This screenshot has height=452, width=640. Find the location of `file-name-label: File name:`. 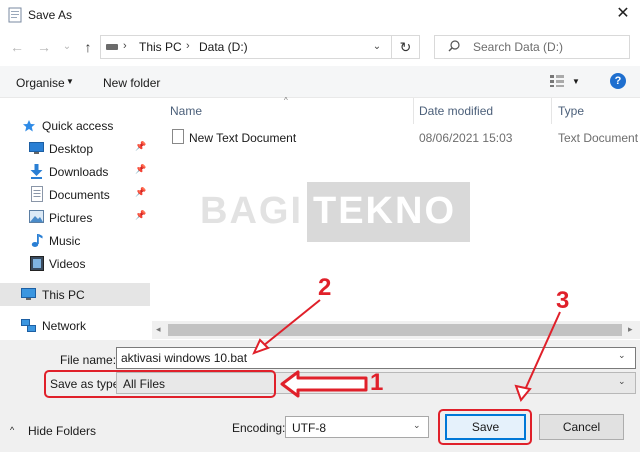

file-name-label: File name: is located at coordinates (88, 360).